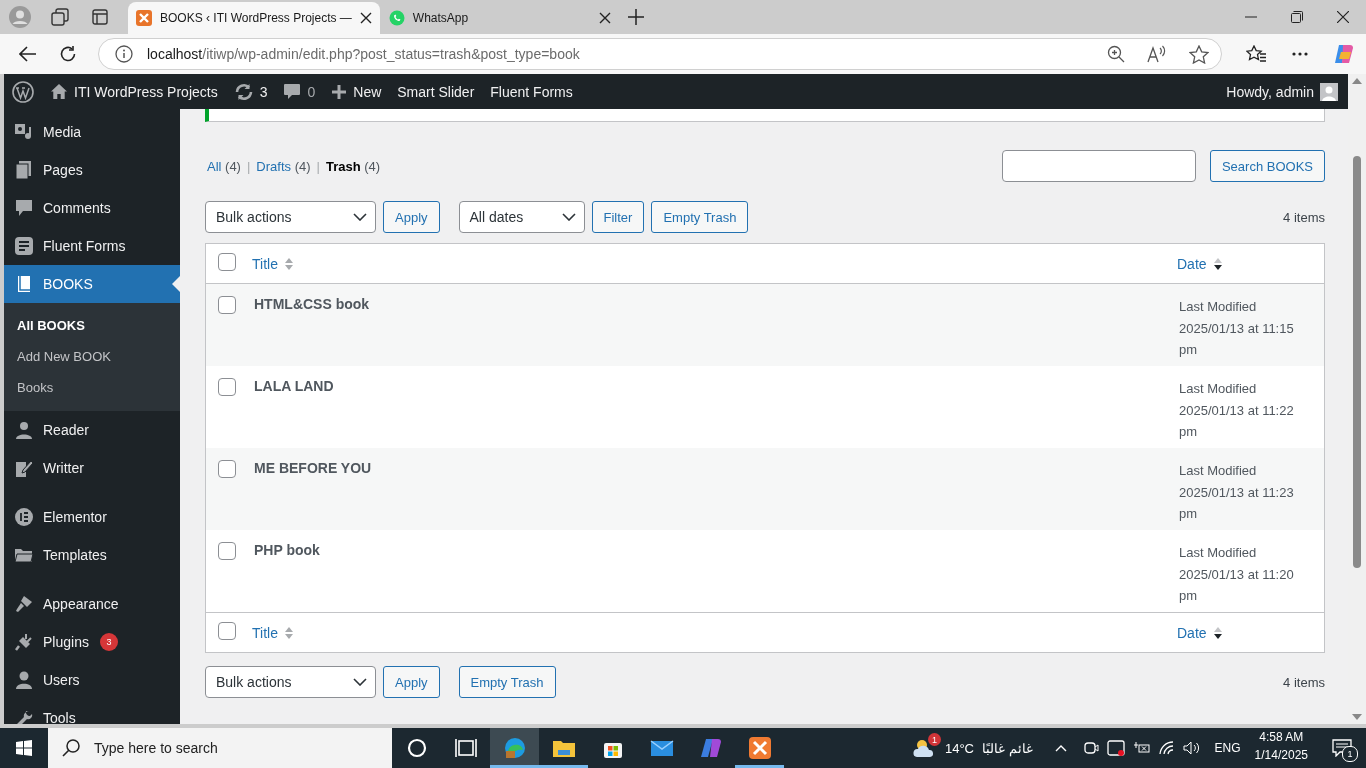 This screenshot has width=1366, height=768. I want to click on media-icon, so click(24, 132).